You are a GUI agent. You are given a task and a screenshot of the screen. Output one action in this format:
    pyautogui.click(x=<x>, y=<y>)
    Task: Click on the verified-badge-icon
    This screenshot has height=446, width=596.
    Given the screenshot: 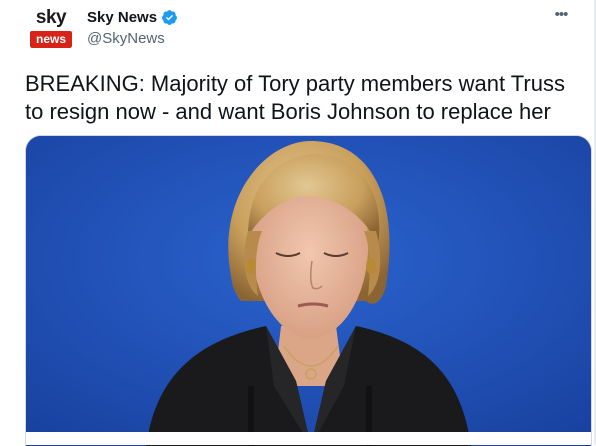 What is the action you would take?
    pyautogui.click(x=169, y=17)
    